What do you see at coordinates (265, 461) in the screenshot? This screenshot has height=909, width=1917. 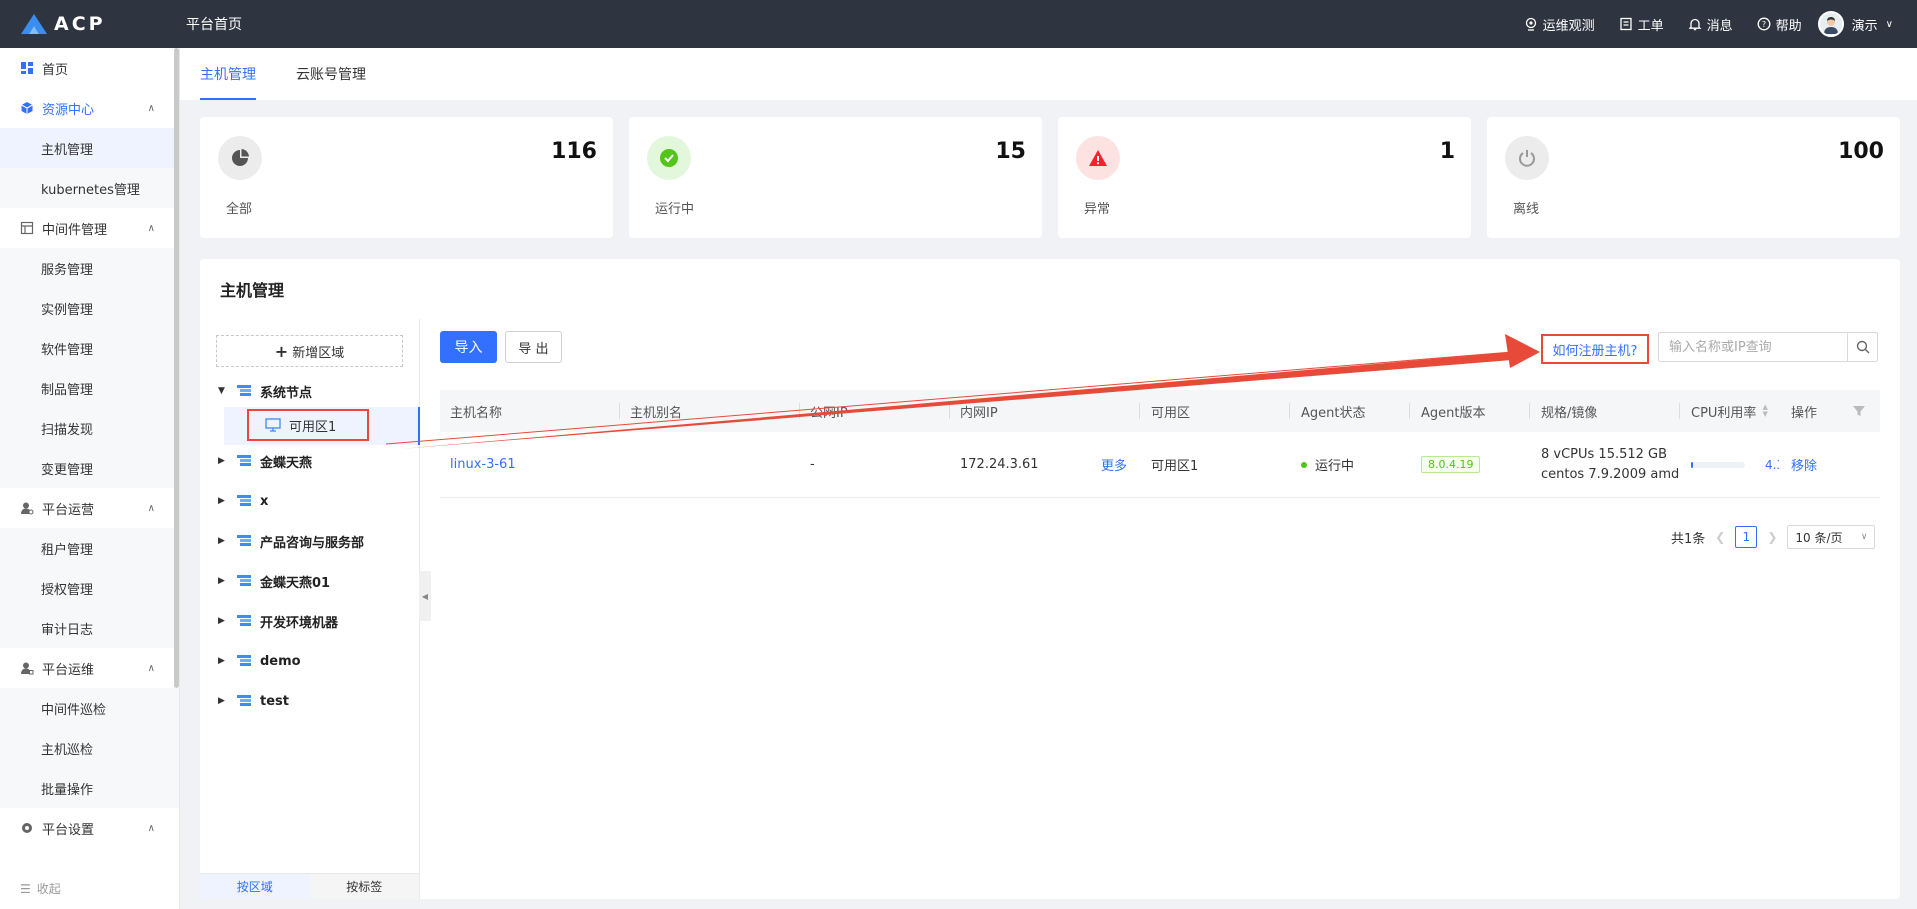 I see `tree-node-kingdee: ▶ 金蝶天燕` at bounding box center [265, 461].